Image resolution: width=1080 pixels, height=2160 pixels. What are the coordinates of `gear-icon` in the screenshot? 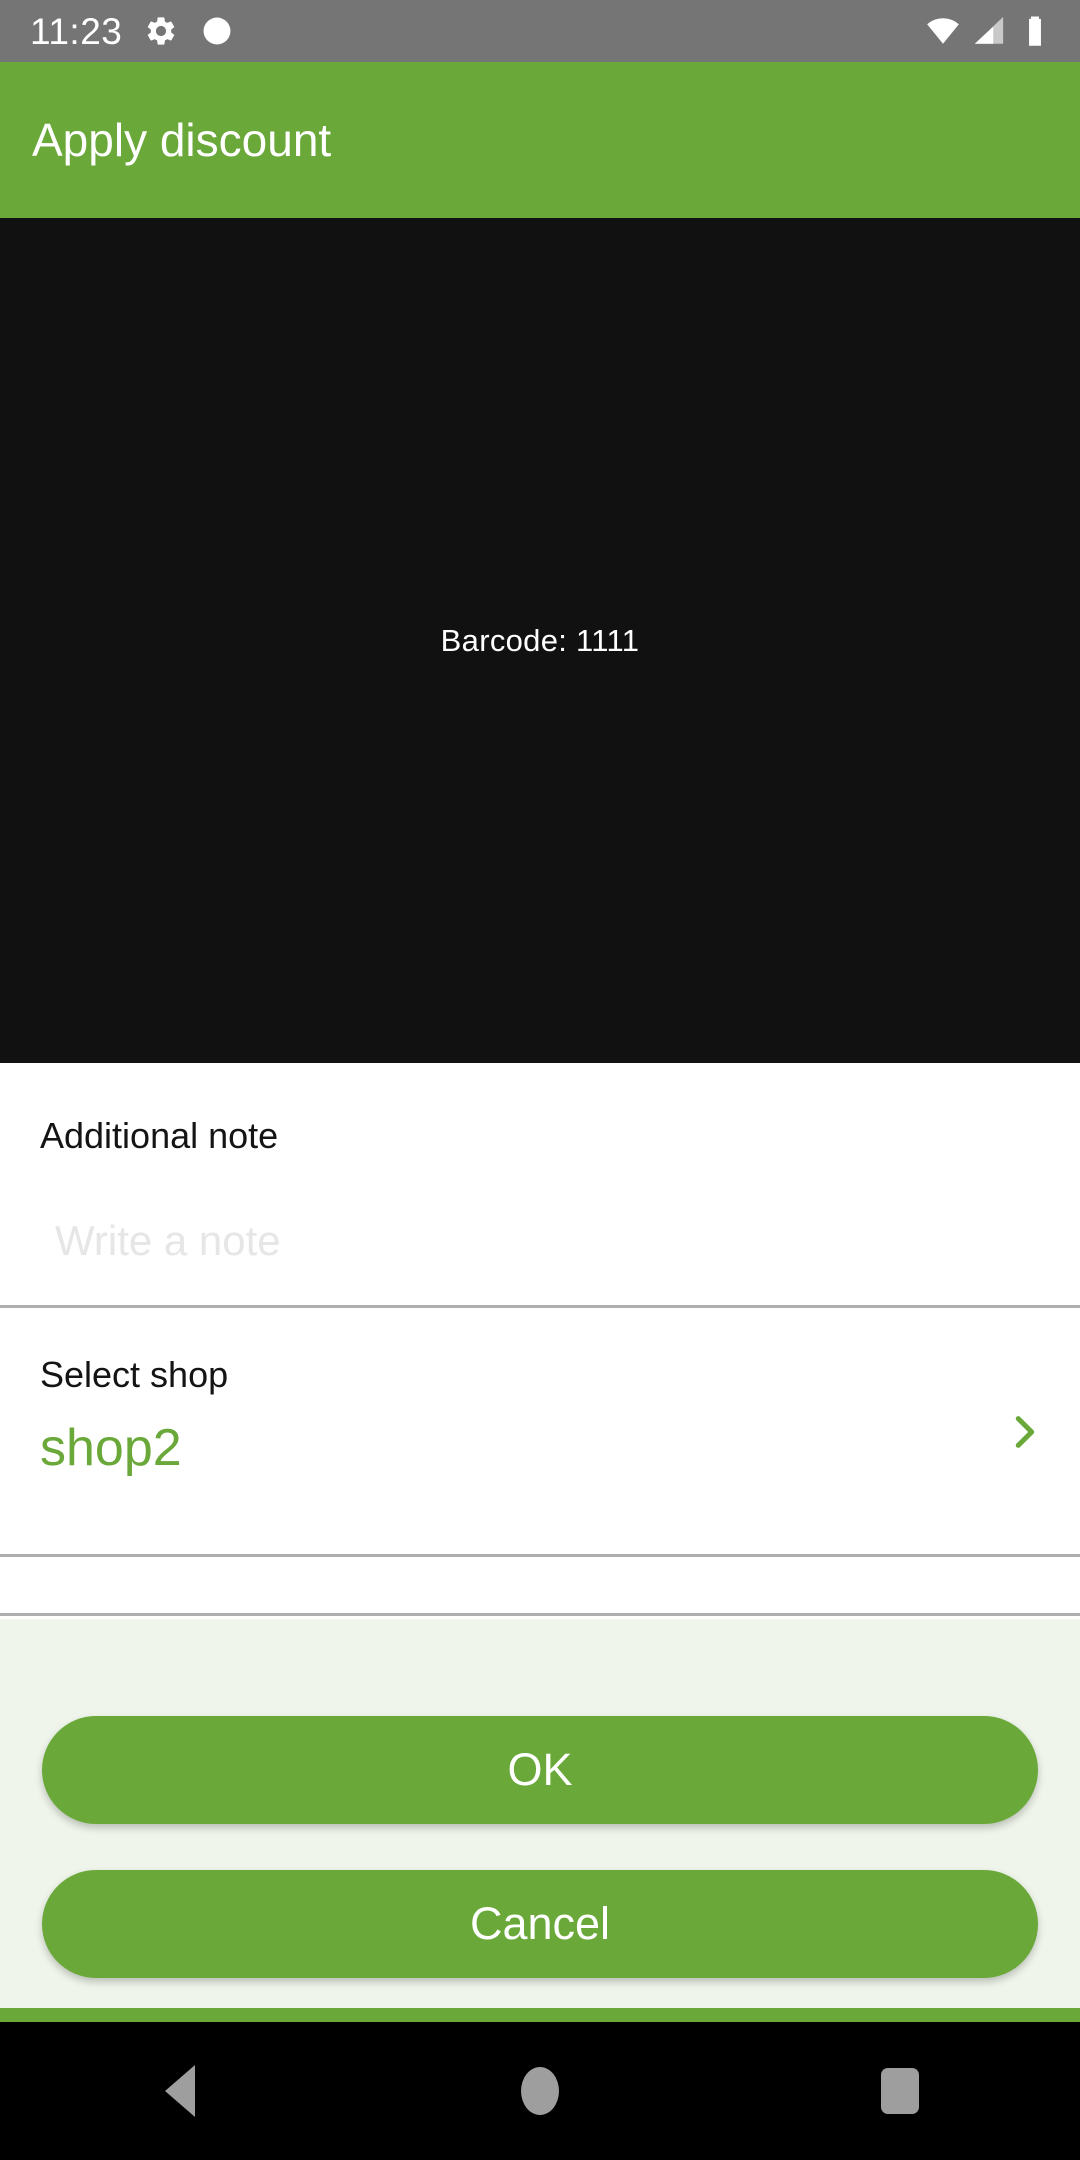 It's located at (161, 31).